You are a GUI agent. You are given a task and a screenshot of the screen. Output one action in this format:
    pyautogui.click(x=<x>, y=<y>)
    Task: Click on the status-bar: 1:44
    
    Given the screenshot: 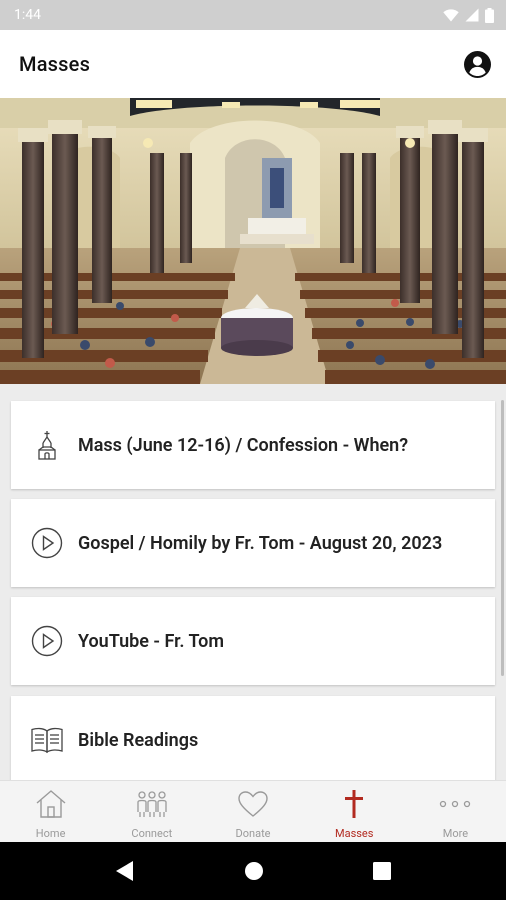 What is the action you would take?
    pyautogui.click(x=253, y=15)
    